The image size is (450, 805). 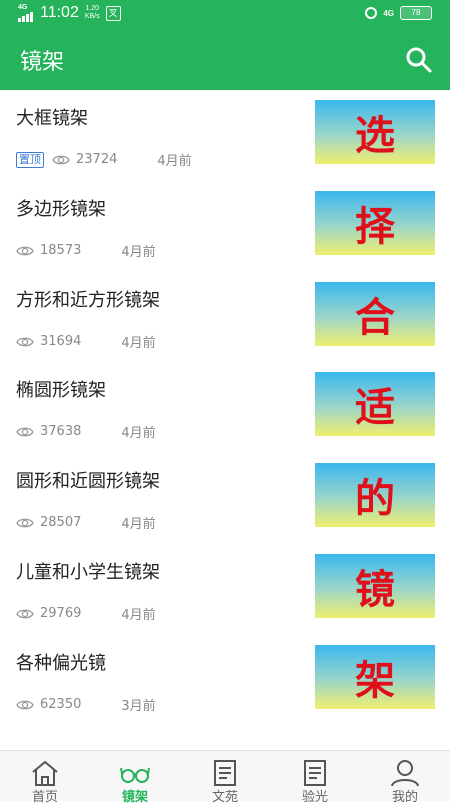 I want to click on view-count: 62350, so click(x=61, y=704).